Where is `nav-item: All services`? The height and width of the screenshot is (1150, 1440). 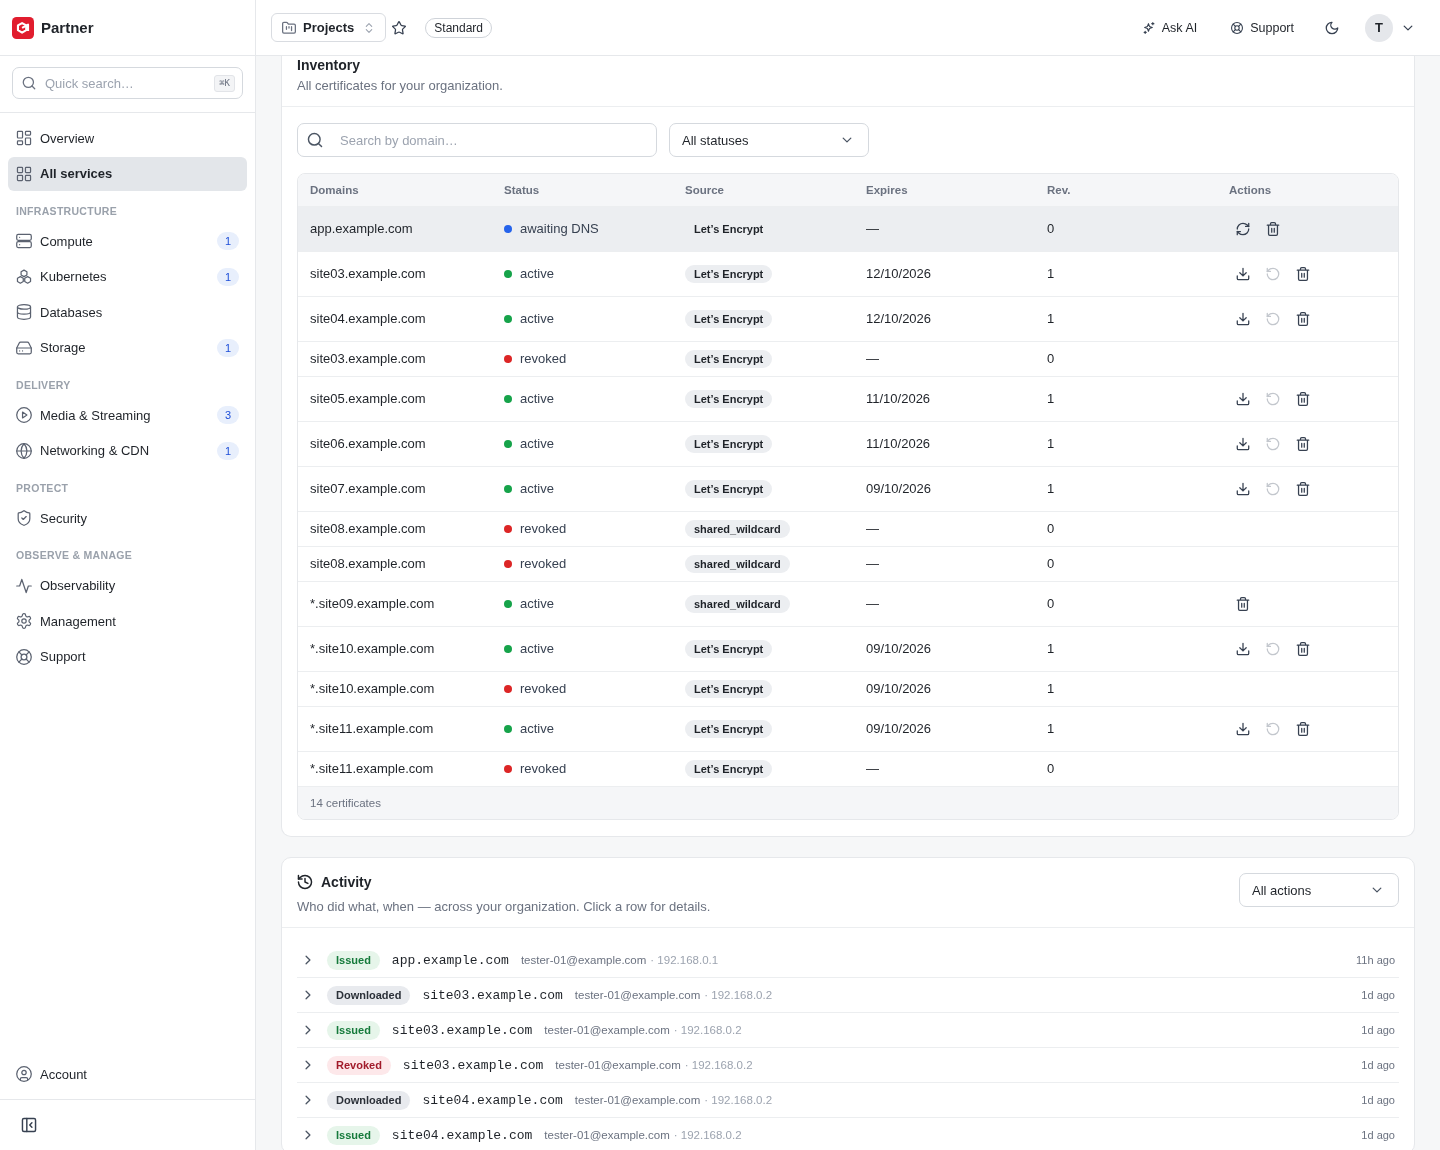 nav-item: All services is located at coordinates (127, 173).